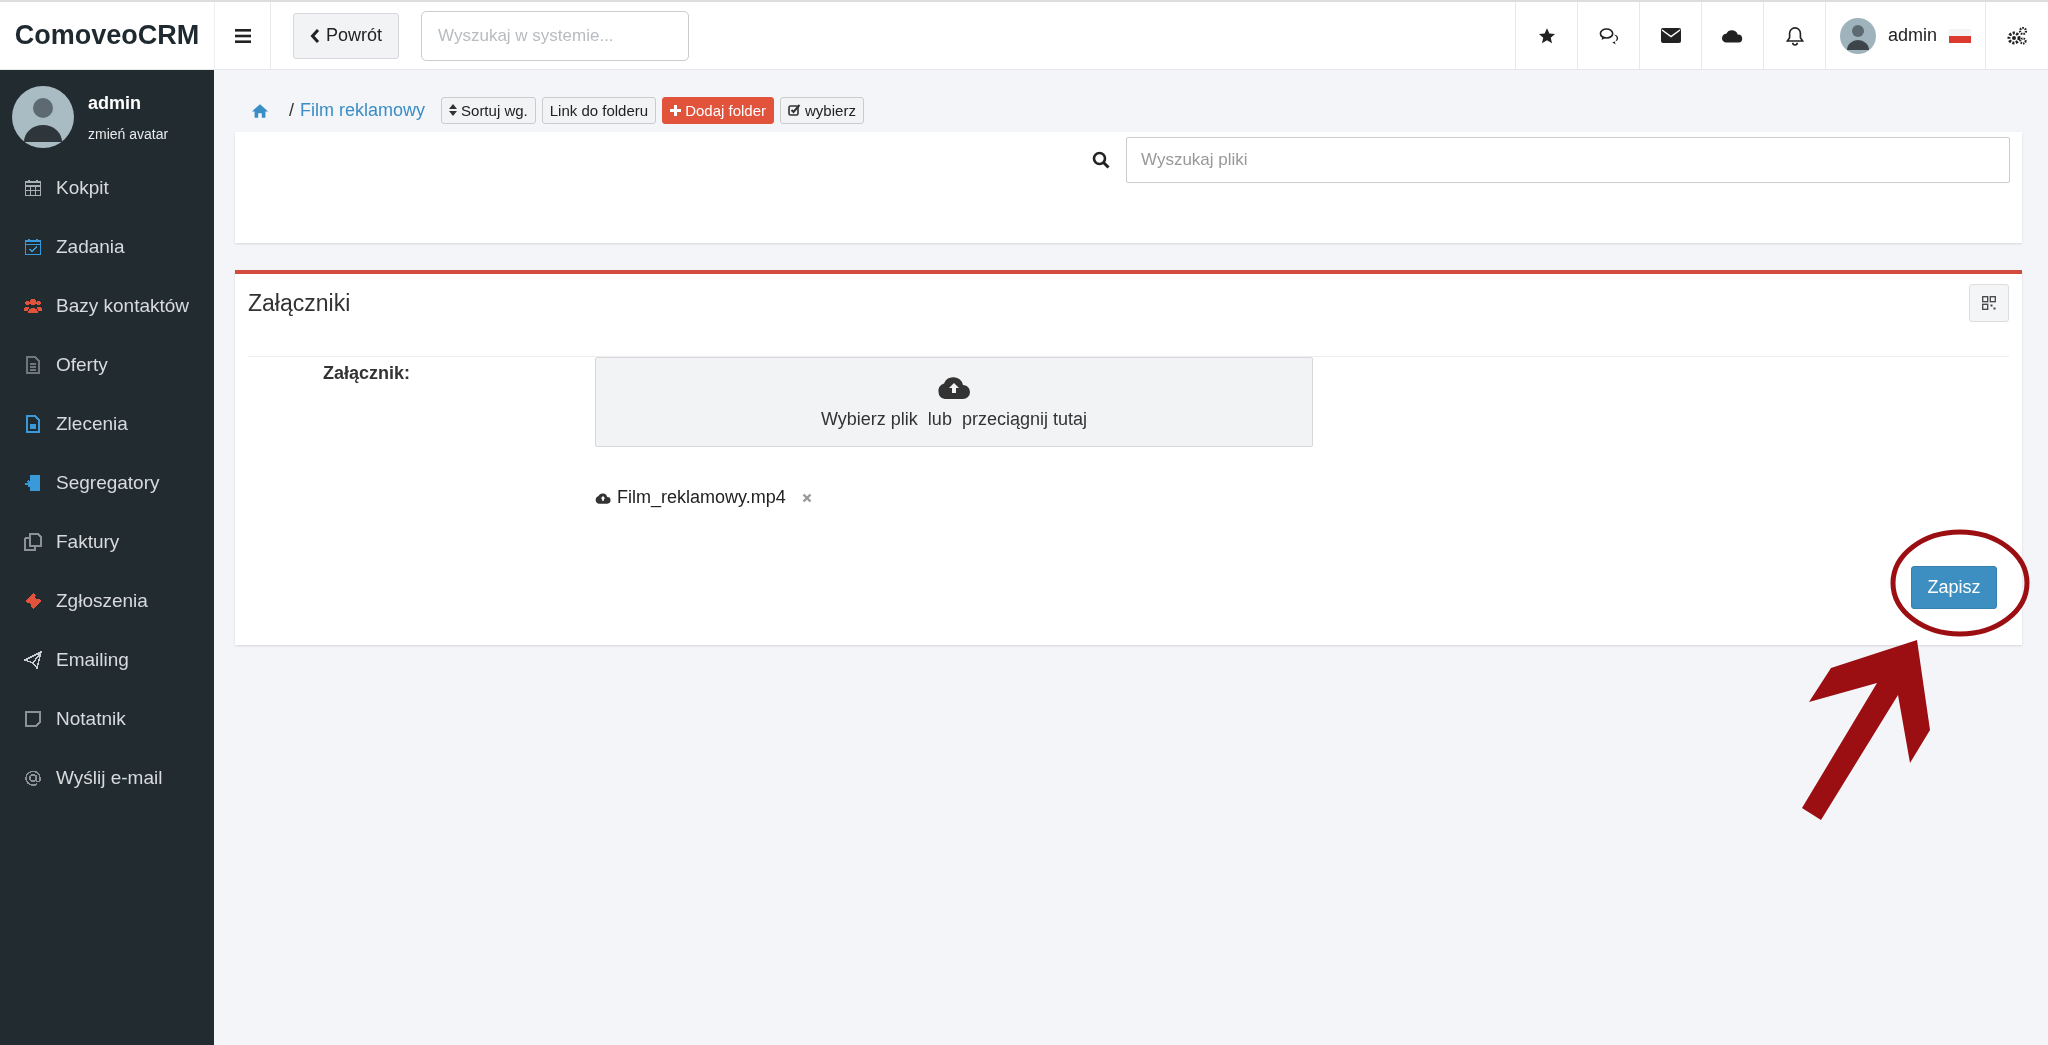  Describe the element at coordinates (718, 110) in the screenshot. I see `add-folder-button: Dodaj folder` at that location.